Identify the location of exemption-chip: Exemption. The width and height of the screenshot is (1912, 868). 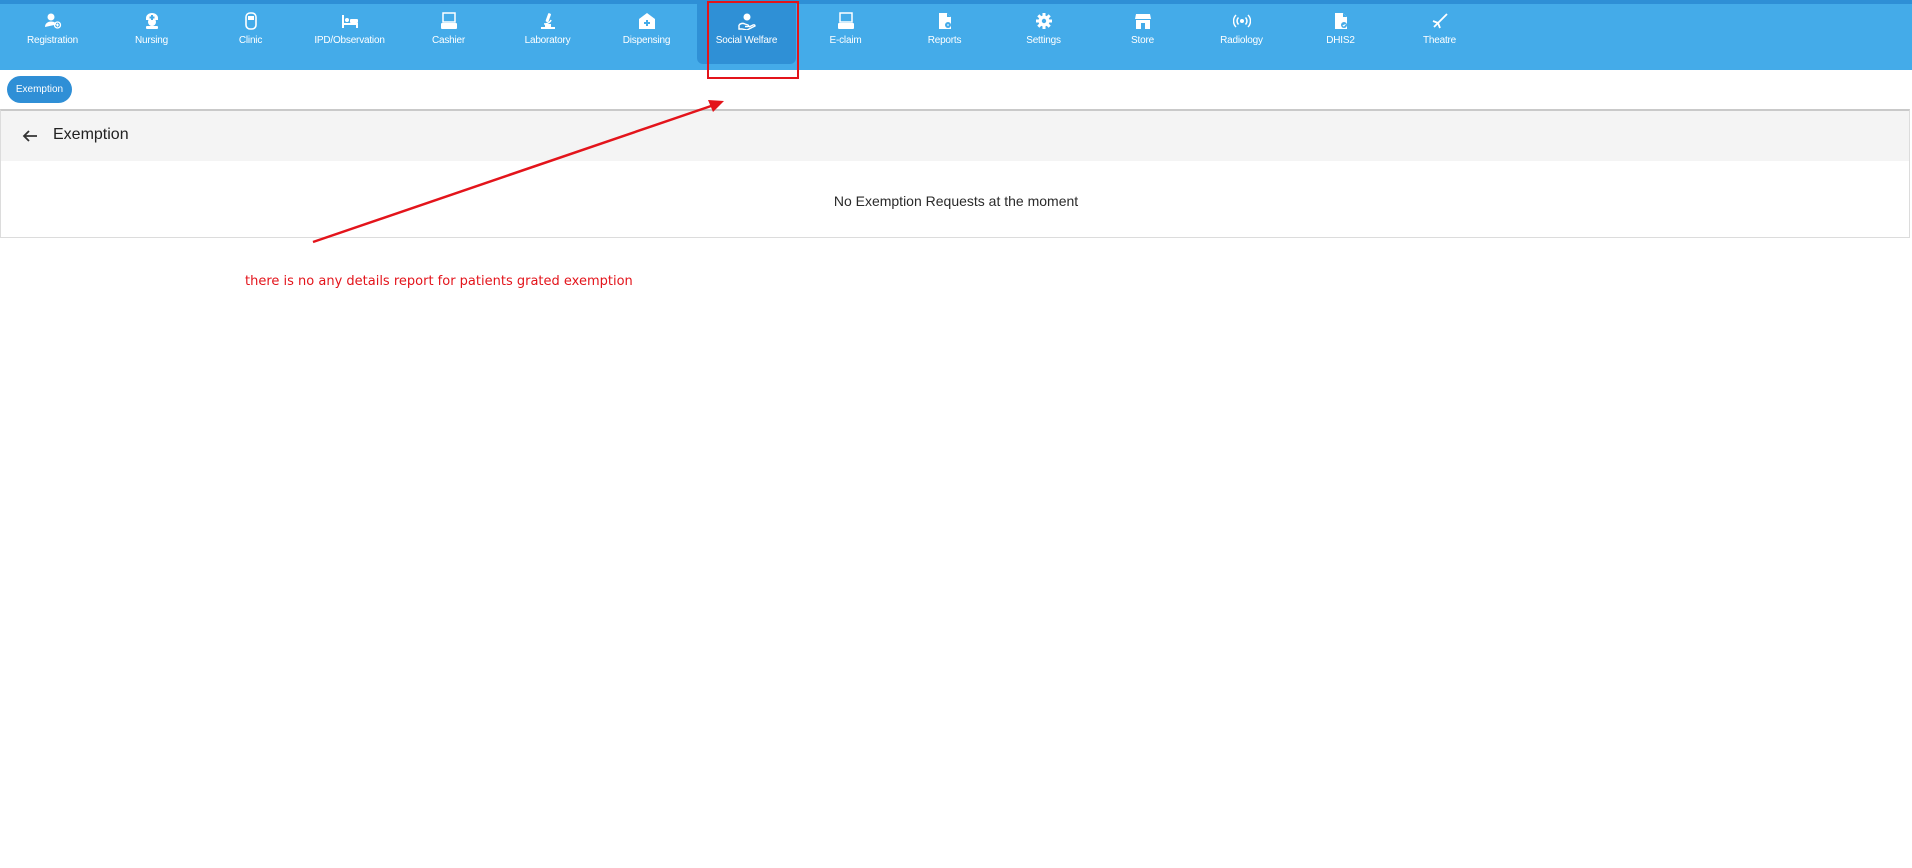
(39, 89).